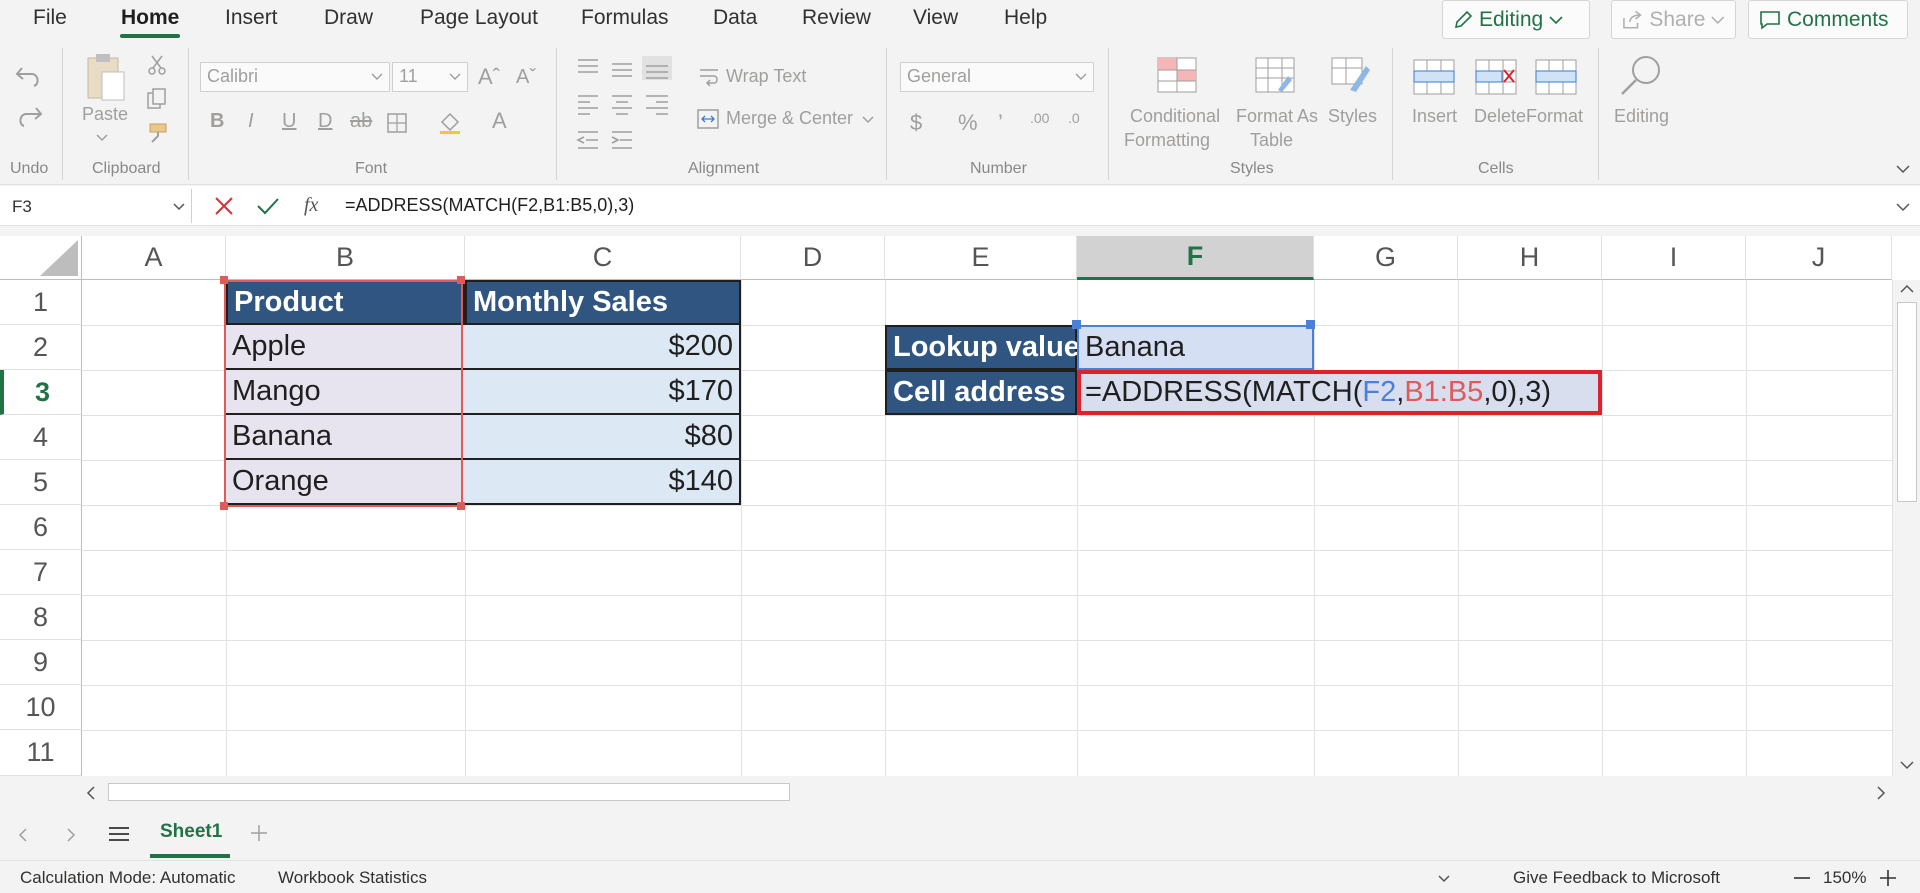  What do you see at coordinates (158, 133) in the screenshot?
I see `format-painter-icon` at bounding box center [158, 133].